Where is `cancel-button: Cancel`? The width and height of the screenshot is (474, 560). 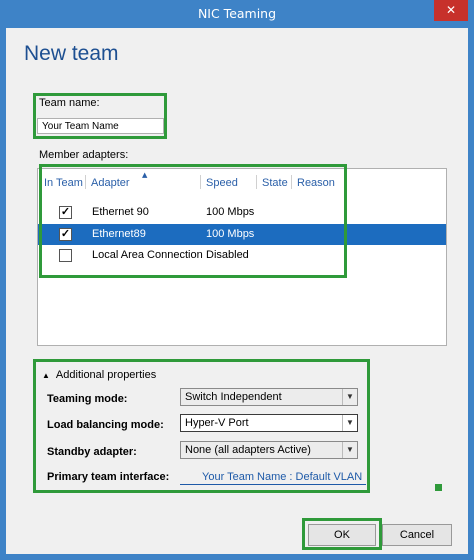 cancel-button: Cancel is located at coordinates (417, 535).